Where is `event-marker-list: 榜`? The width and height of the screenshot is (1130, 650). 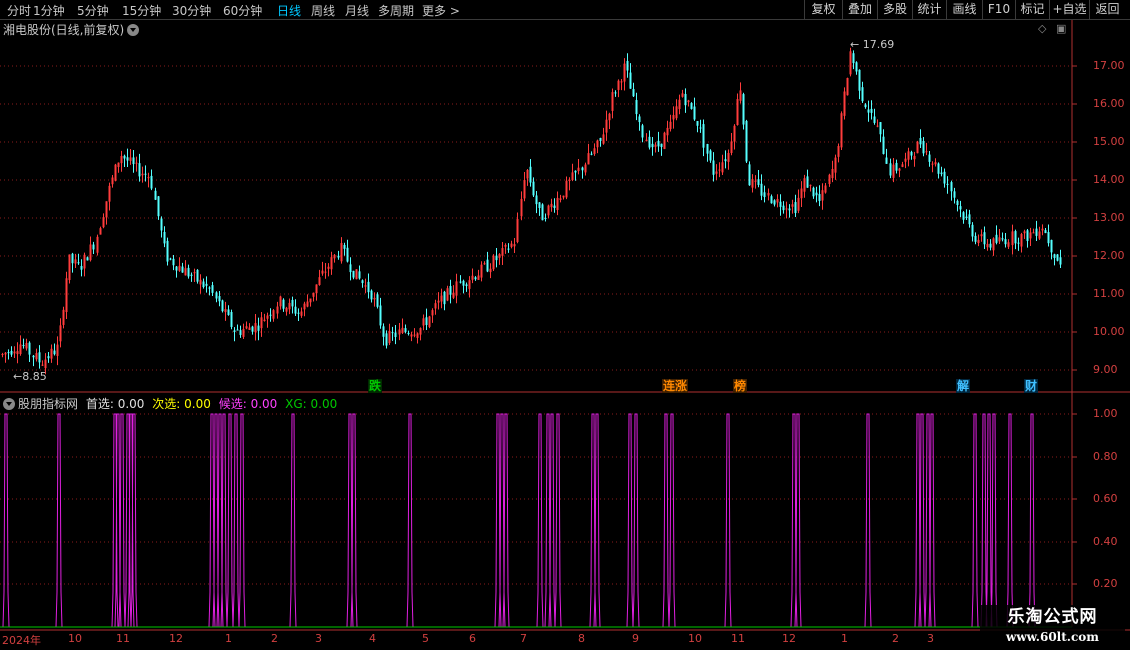
event-marker-list: 榜 is located at coordinates (740, 386).